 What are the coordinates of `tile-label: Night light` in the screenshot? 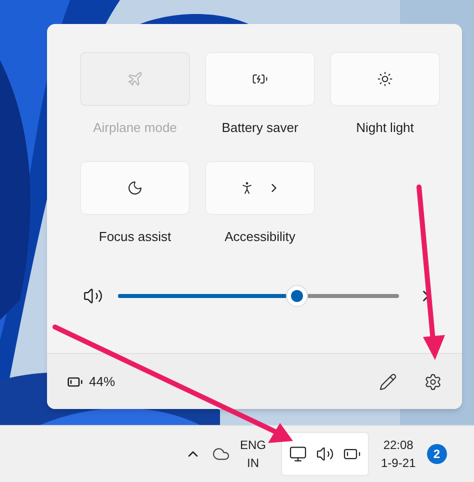 It's located at (385, 128).